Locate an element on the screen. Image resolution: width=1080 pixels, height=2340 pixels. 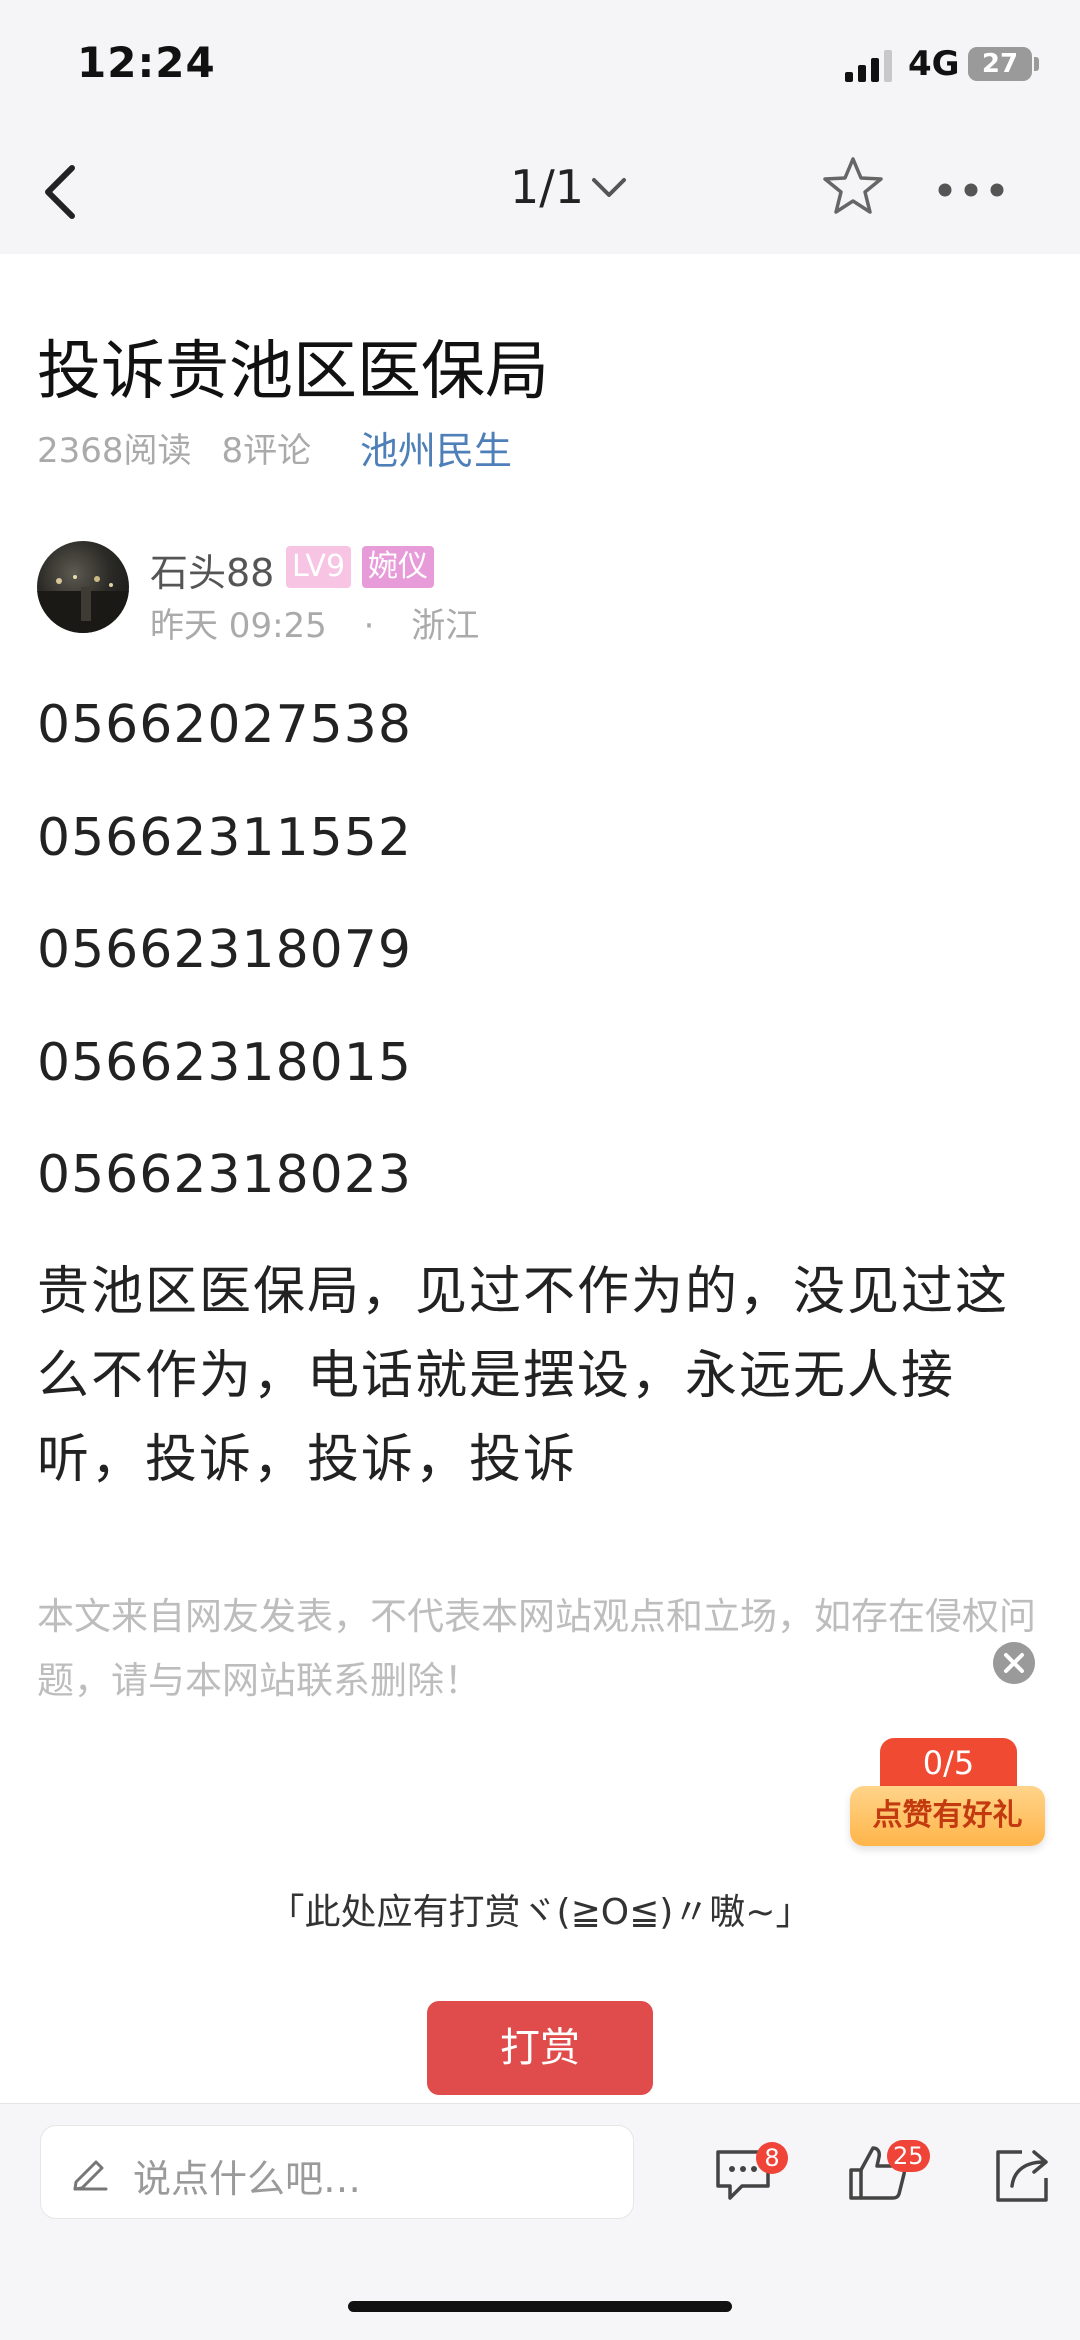
phone-number: 05662027538 is located at coordinates (224, 725).